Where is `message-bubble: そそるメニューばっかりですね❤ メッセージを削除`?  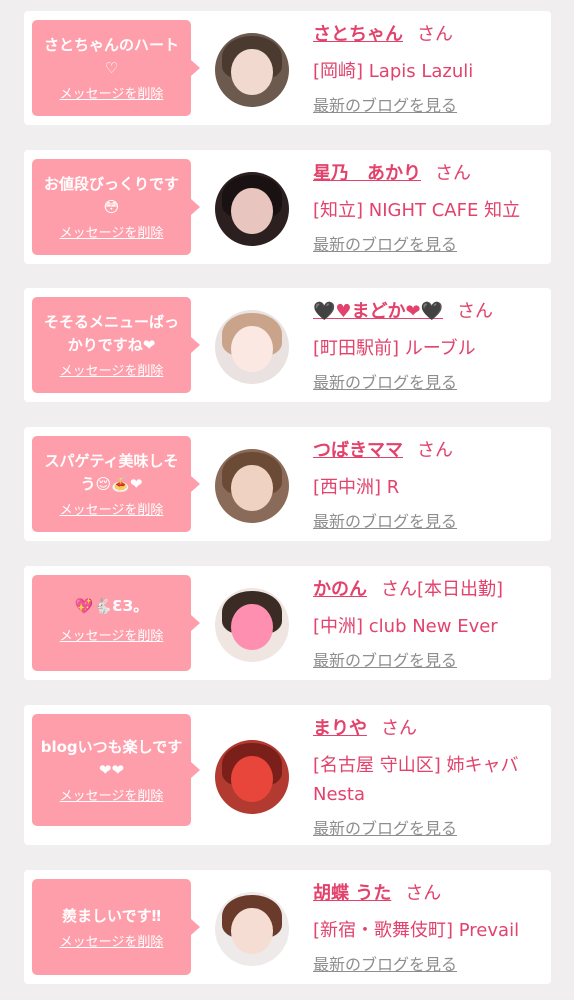
message-bubble: そそるメニューばっかりですね❤ メッセージを削除 is located at coordinates (116, 345).